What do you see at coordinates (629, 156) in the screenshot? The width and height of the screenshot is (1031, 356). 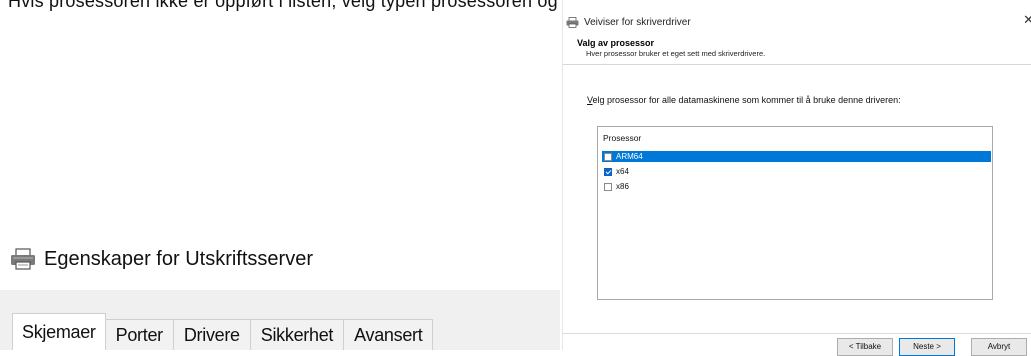 I see `processor-label: ARM64` at bounding box center [629, 156].